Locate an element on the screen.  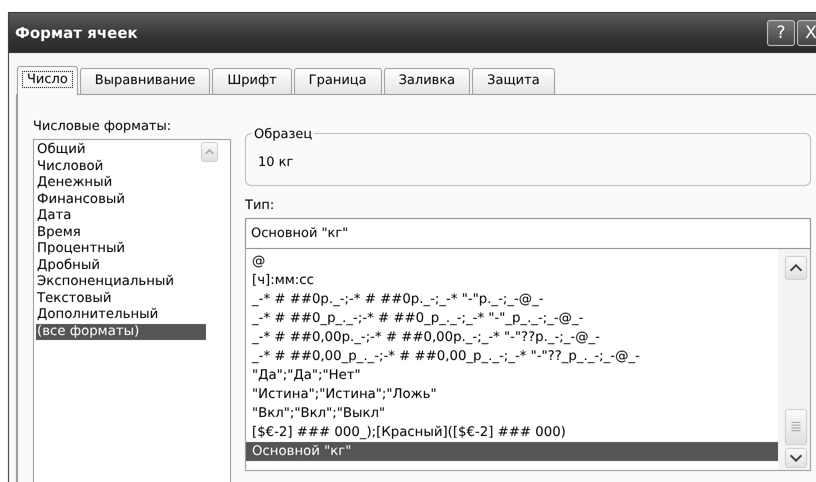
tab: Граница is located at coordinates (338, 81).